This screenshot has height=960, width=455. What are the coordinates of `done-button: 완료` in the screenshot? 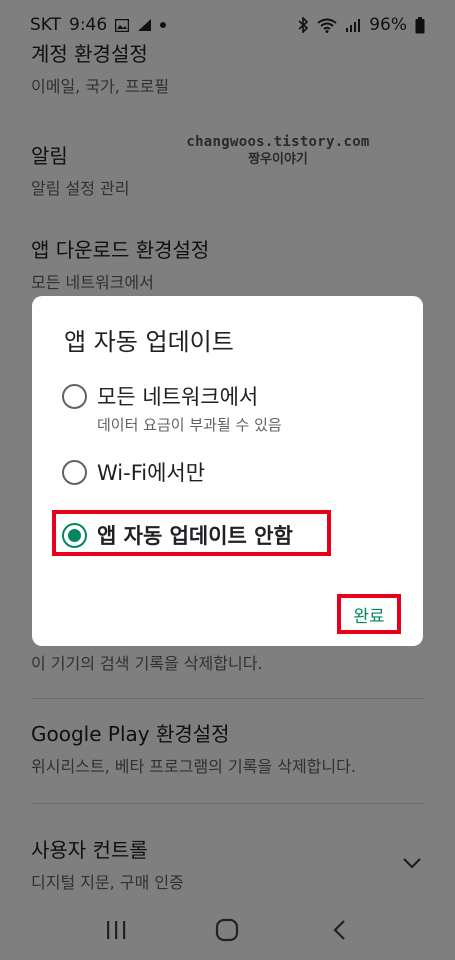 It's located at (369, 614).